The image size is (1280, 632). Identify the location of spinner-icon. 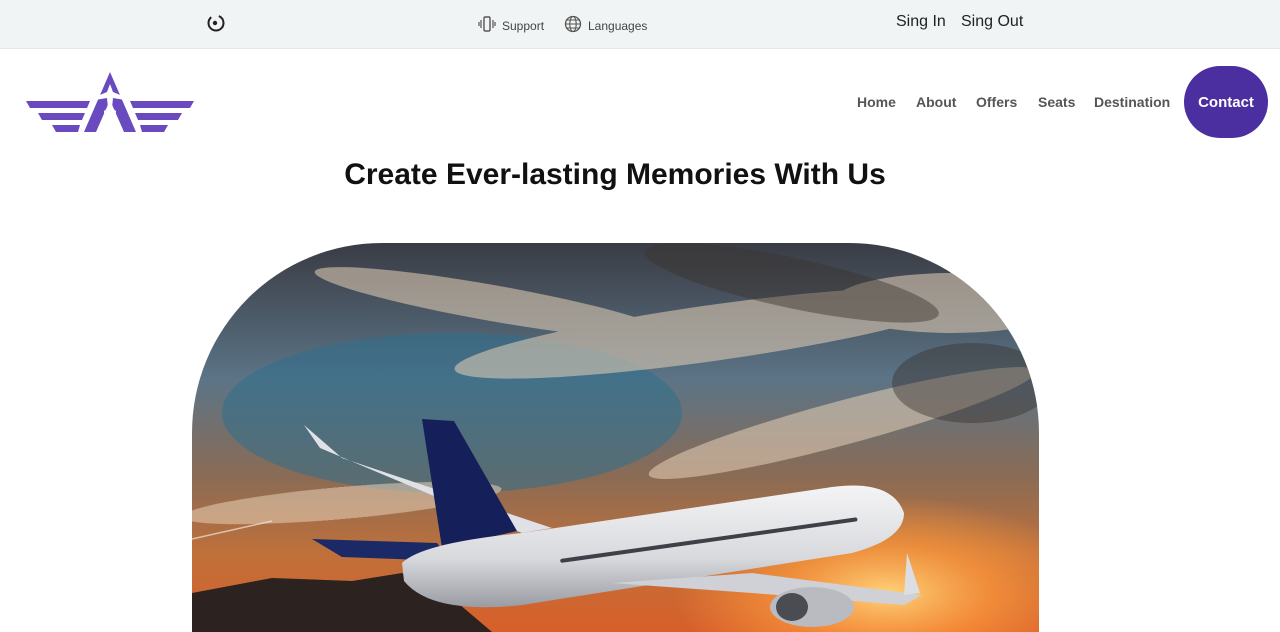
(216, 23).